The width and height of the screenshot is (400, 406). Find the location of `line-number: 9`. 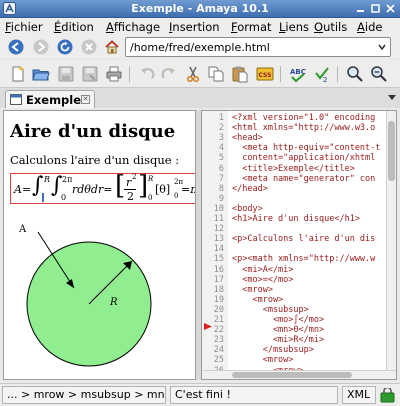

line-number: 9 is located at coordinates (221, 198).